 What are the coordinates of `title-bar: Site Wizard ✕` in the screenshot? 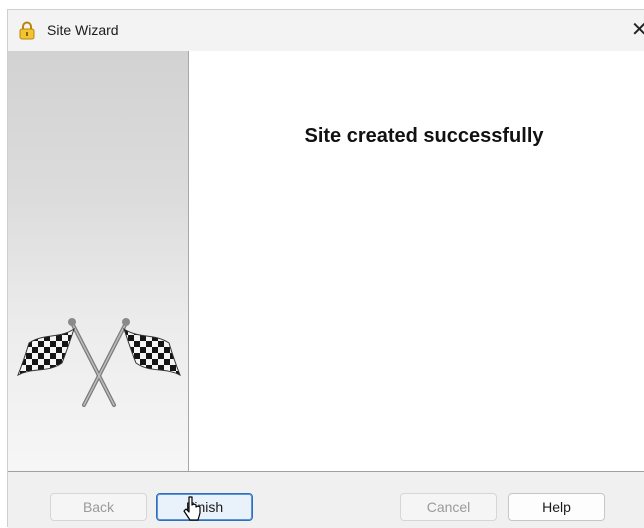 It's located at (326, 30).